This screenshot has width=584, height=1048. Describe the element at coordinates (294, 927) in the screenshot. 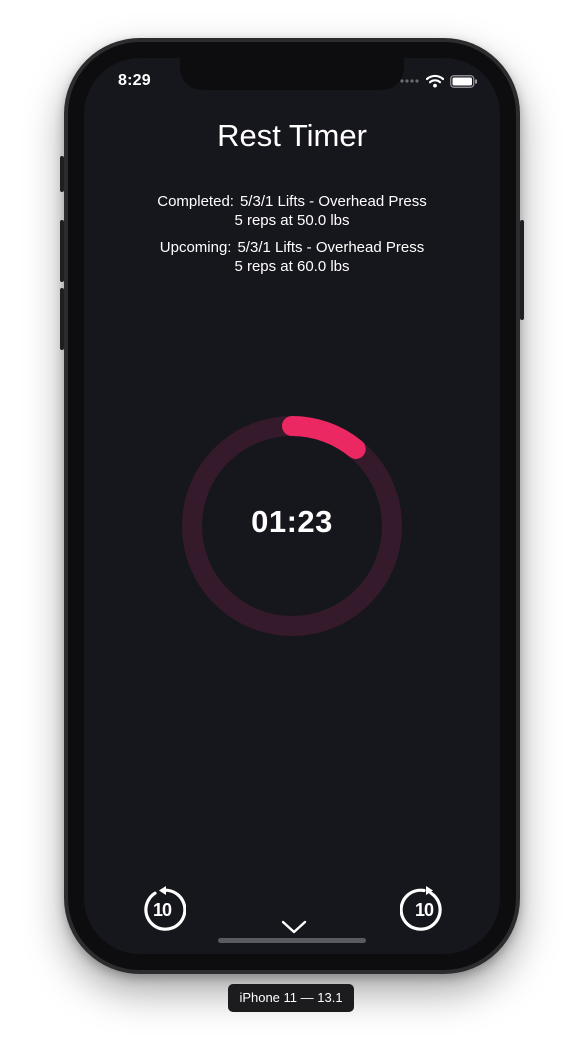

I see `chevron-down-icon` at that location.